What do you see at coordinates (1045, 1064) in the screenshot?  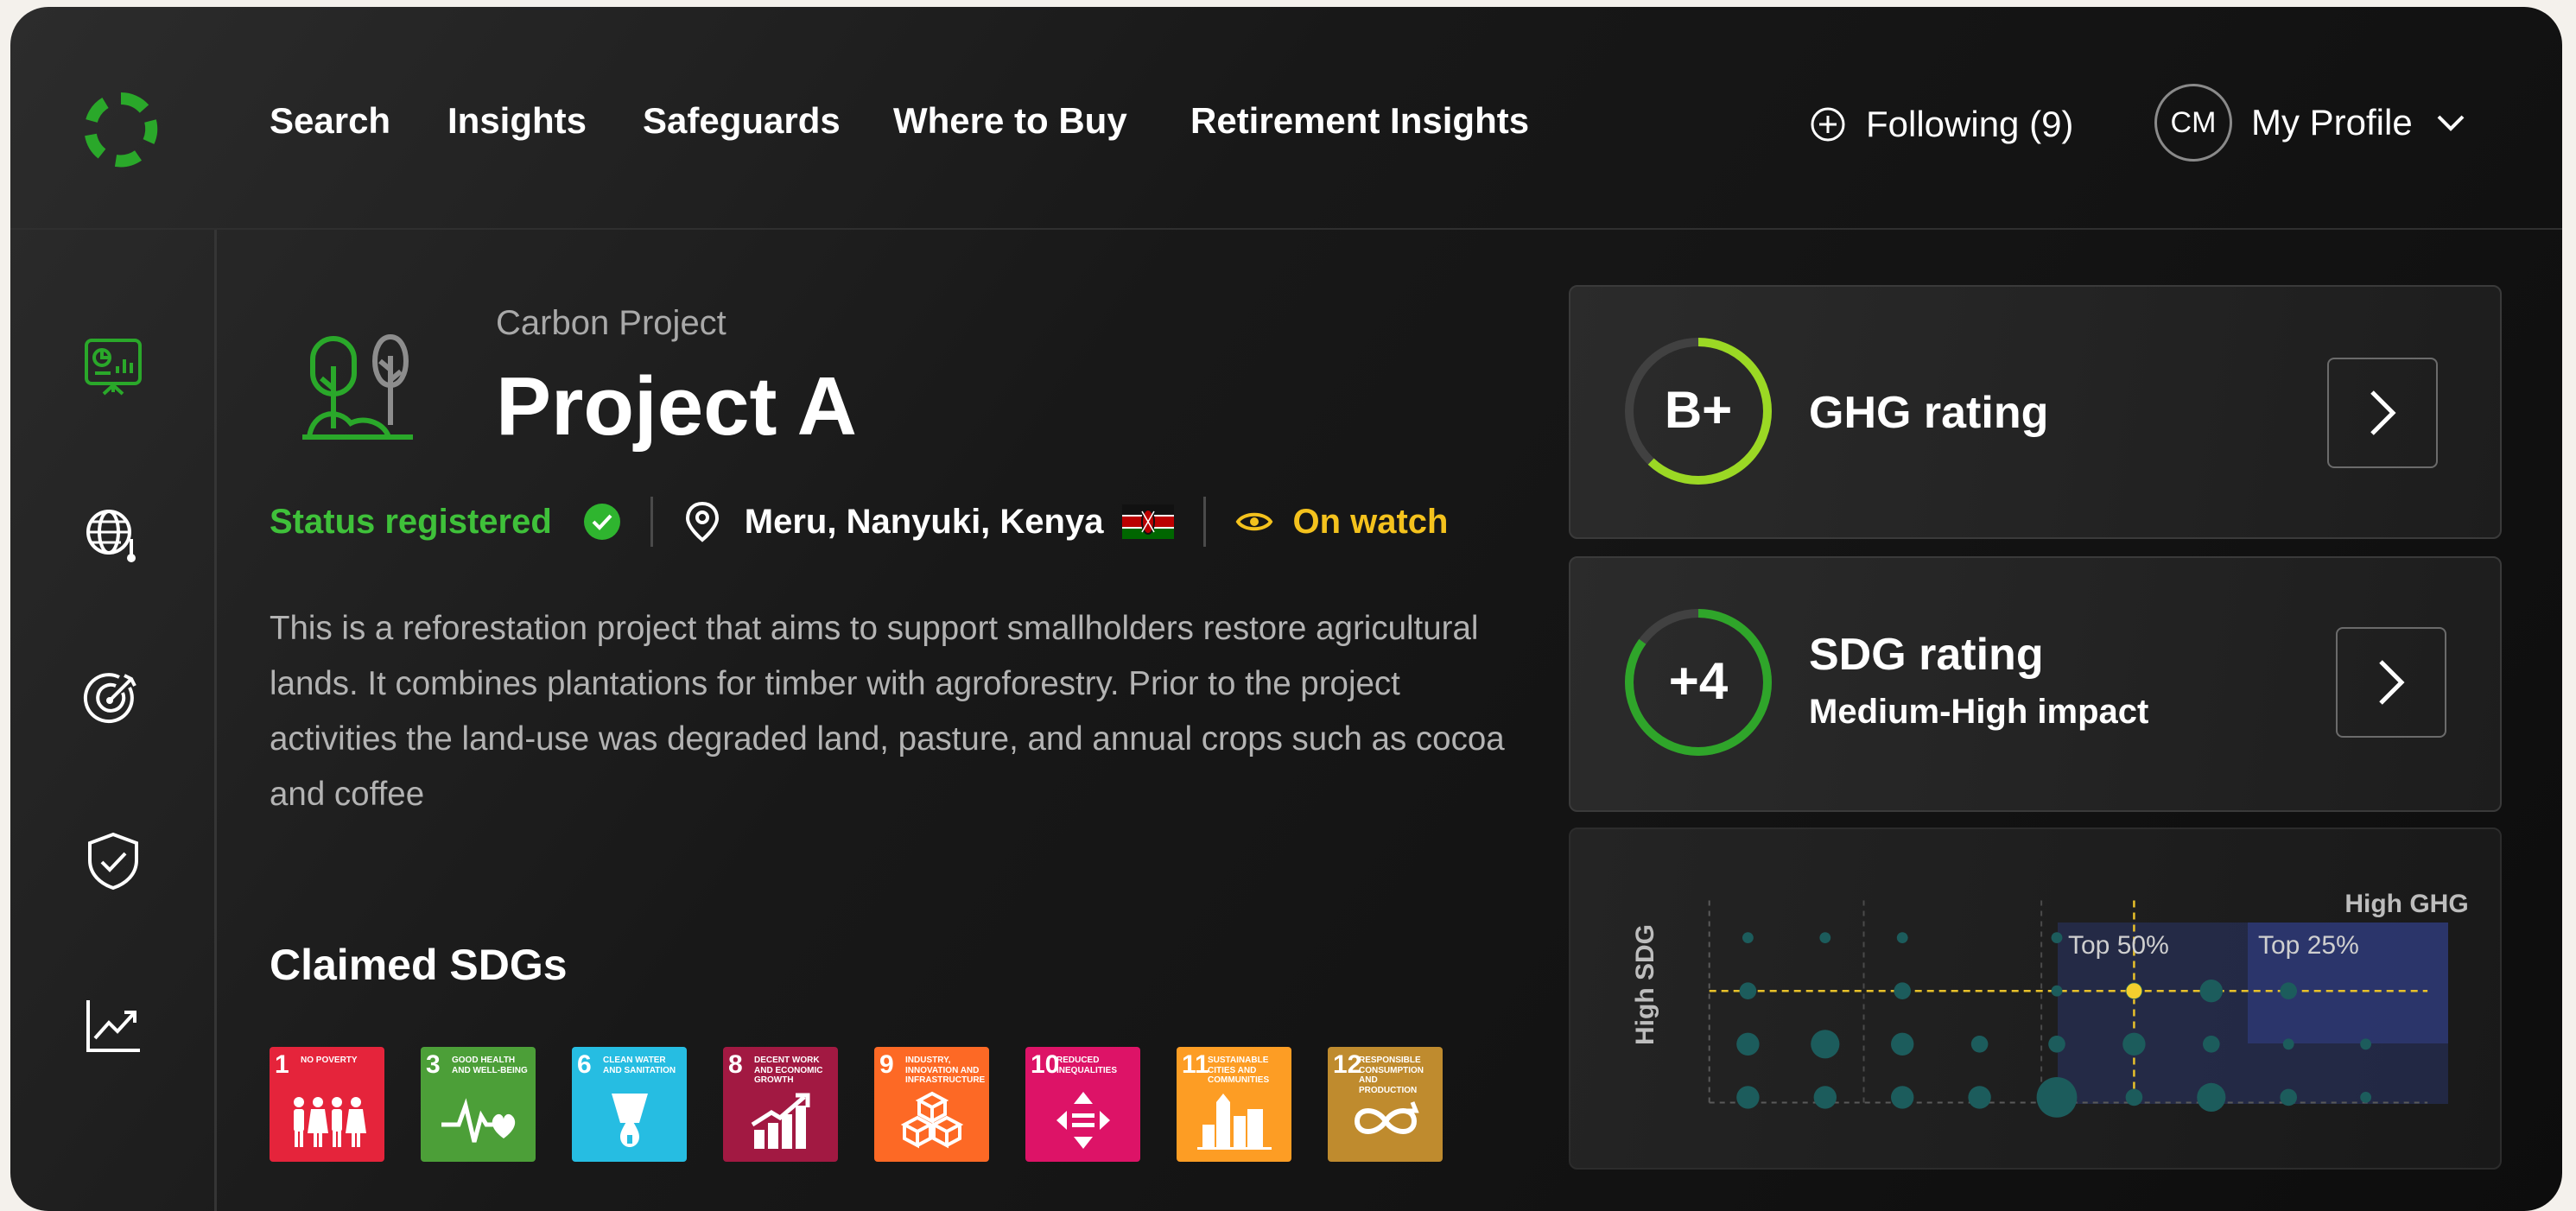 I see `sdg-number: 10` at bounding box center [1045, 1064].